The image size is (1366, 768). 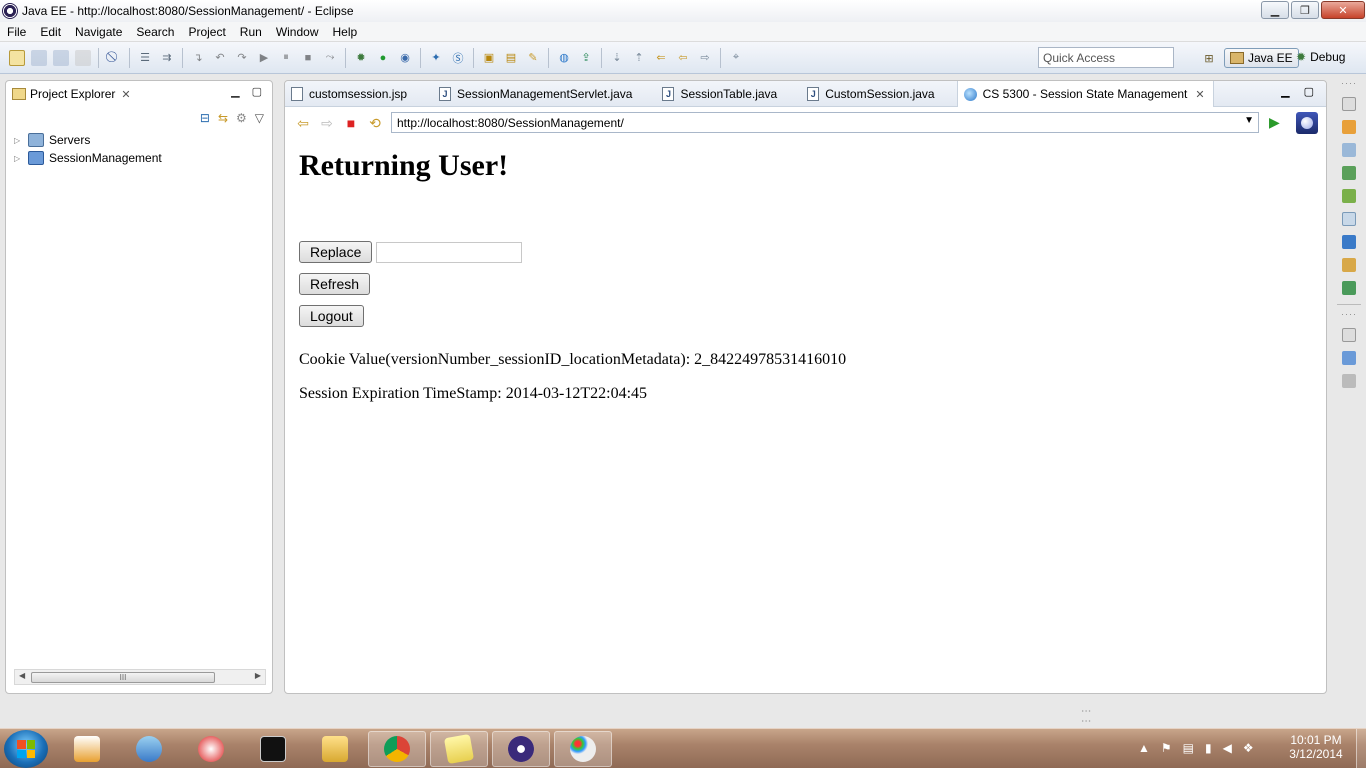 I want to click on network-taskbar-button, so click(x=149, y=749).